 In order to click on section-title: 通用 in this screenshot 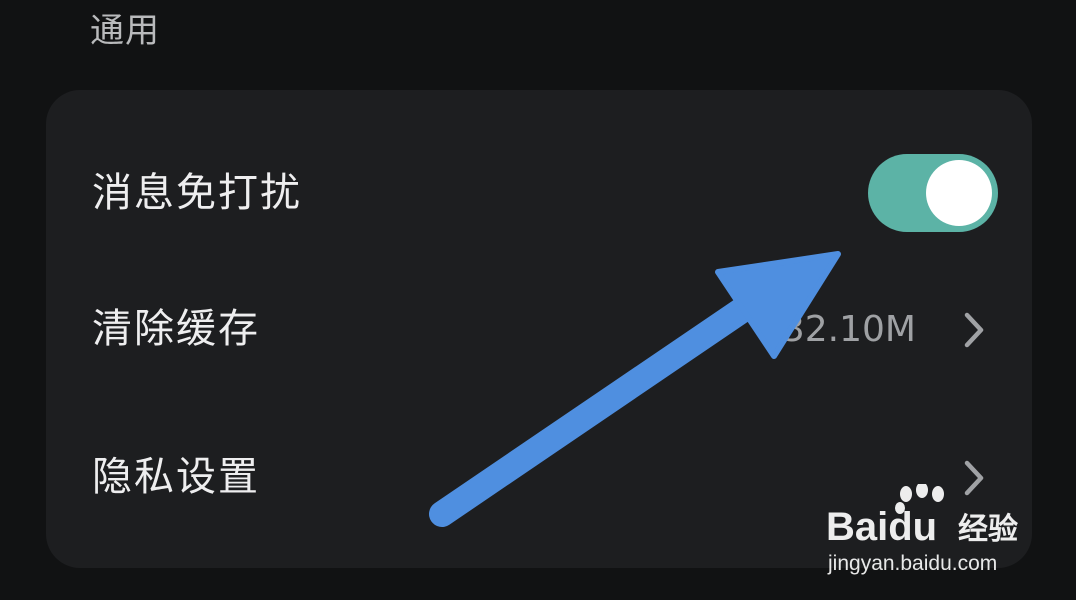, I will do `click(125, 31)`.